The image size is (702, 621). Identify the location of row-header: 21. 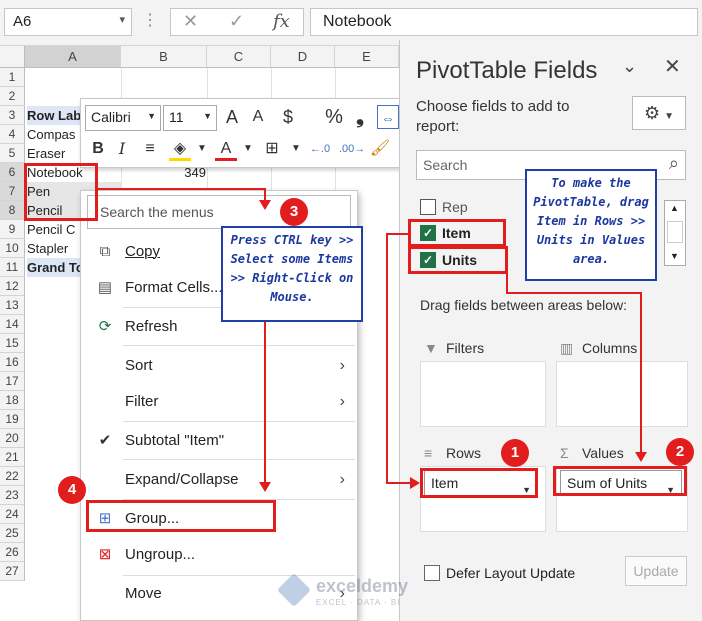
(12, 457).